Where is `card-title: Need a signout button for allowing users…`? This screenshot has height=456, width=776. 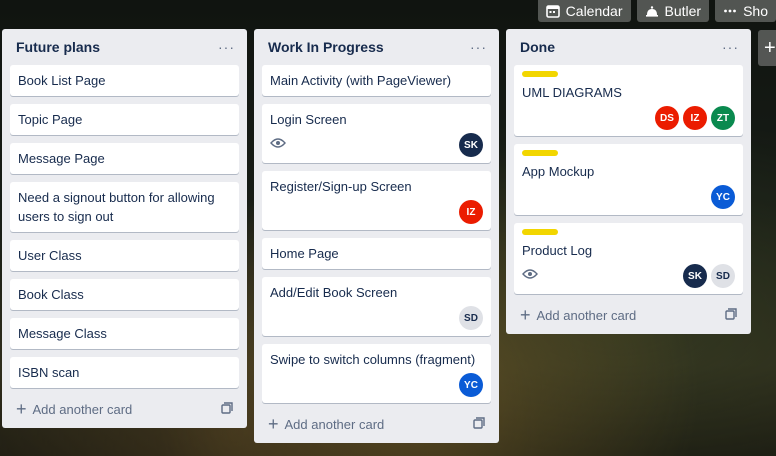 card-title: Need a signout button for allowing users… is located at coordinates (116, 207).